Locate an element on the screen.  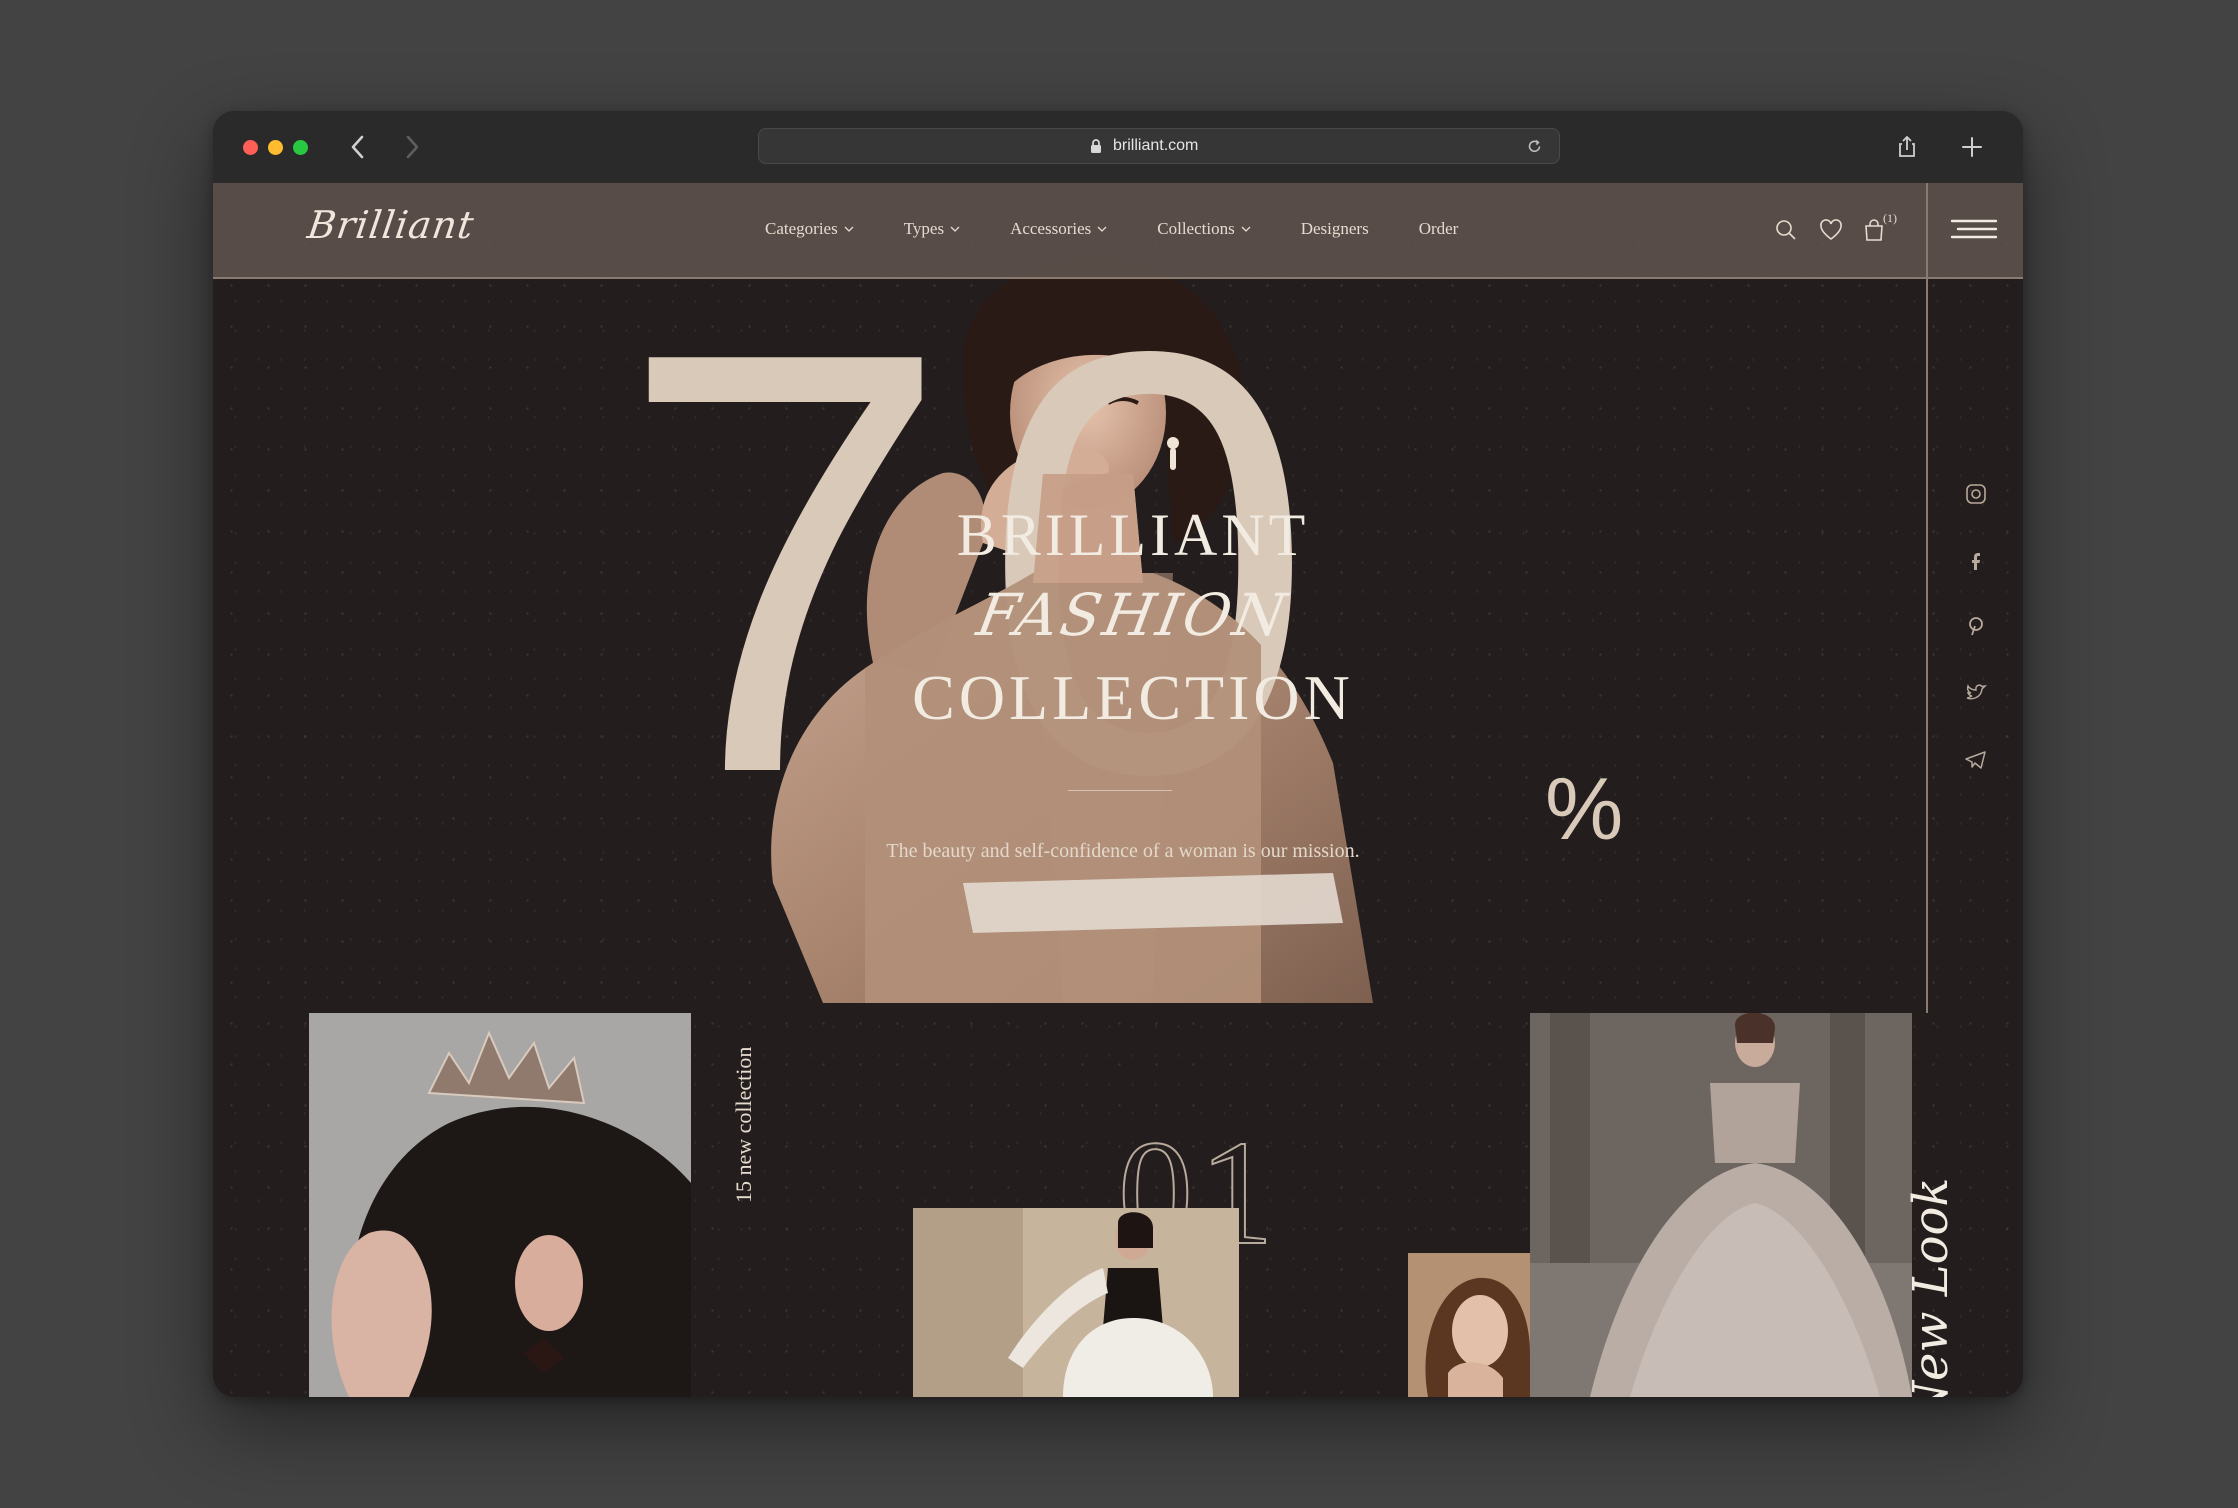
nav-order: Order is located at coordinates (1439, 229).